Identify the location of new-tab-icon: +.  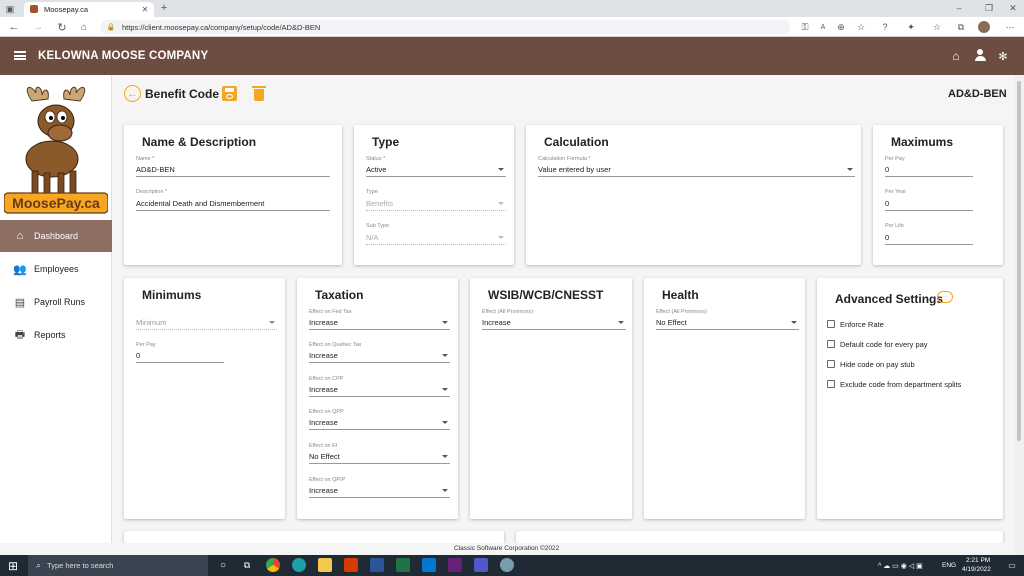
(164, 8).